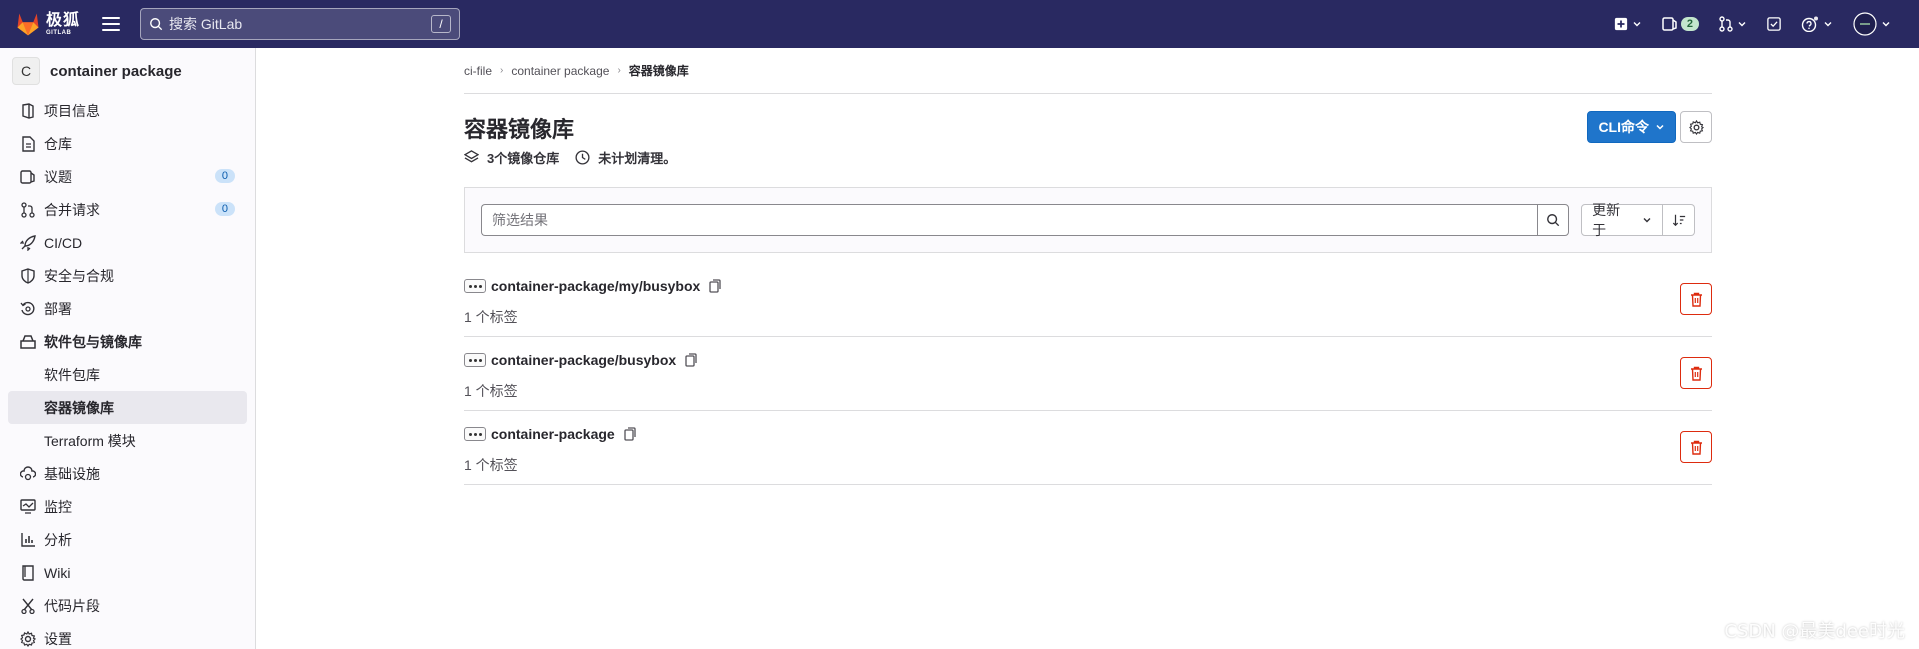 This screenshot has width=1919, height=649. Describe the element at coordinates (26, 71) in the screenshot. I see `project-avatar: C` at that location.